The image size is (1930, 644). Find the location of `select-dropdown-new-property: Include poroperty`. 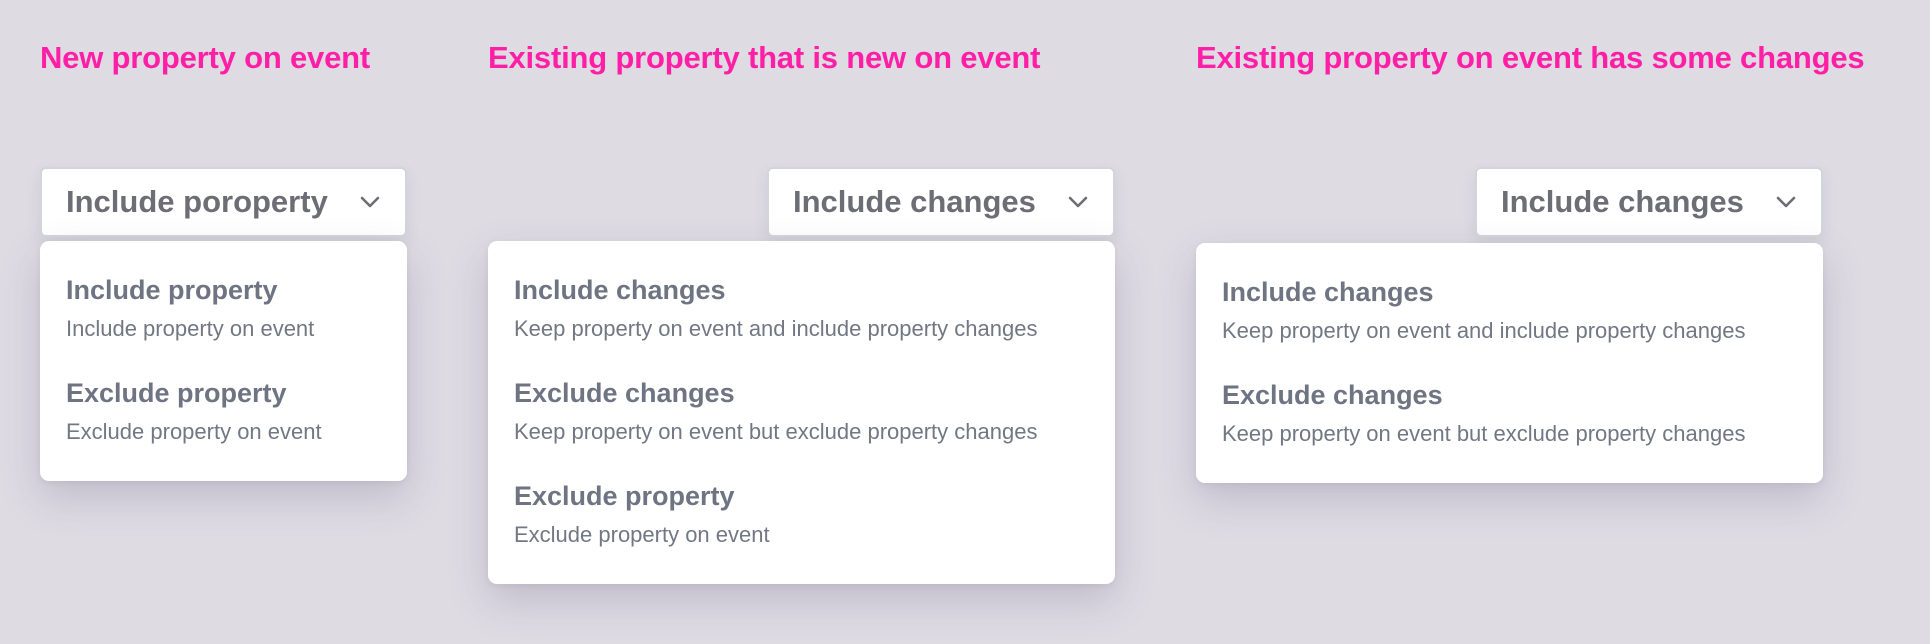

select-dropdown-new-property: Include poroperty is located at coordinates (223, 202).